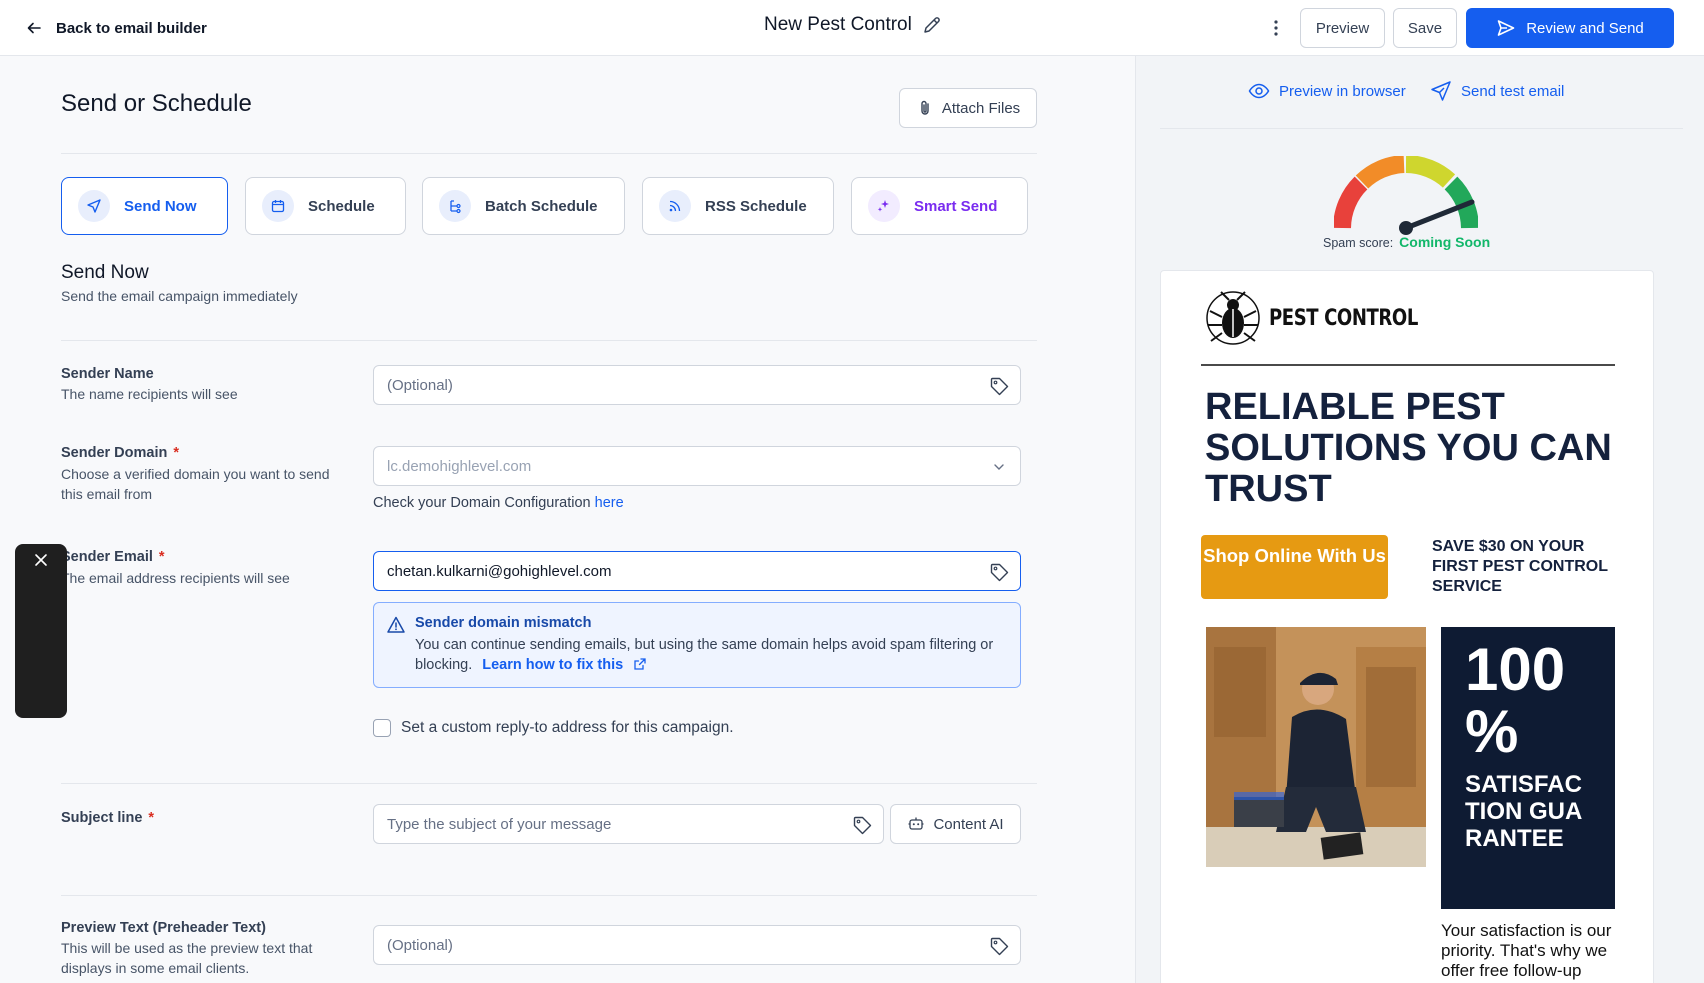 This screenshot has height=983, width=1704. Describe the element at coordinates (116, 28) in the screenshot. I see `back-to-builder-link: Back to email builder` at that location.